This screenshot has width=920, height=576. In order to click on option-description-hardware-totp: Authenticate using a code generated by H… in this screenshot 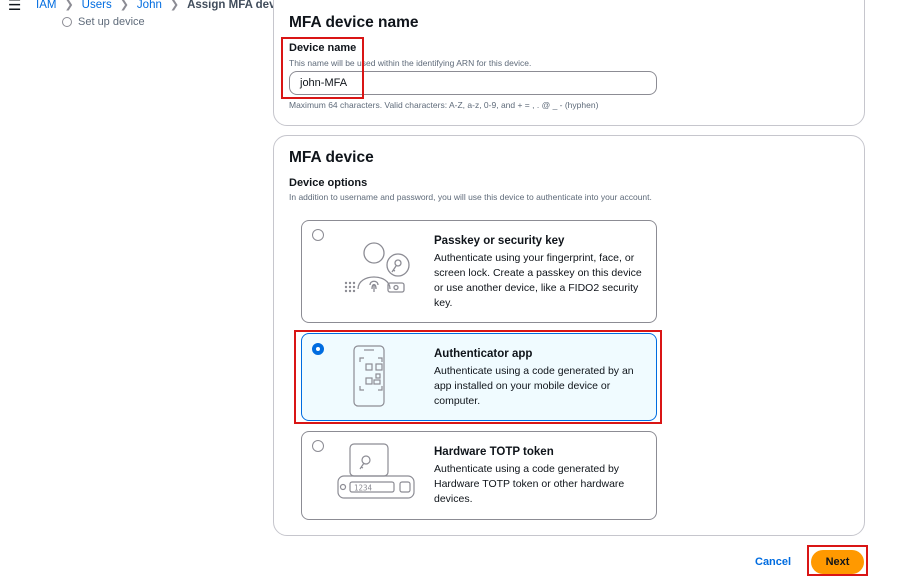, I will do `click(529, 484)`.